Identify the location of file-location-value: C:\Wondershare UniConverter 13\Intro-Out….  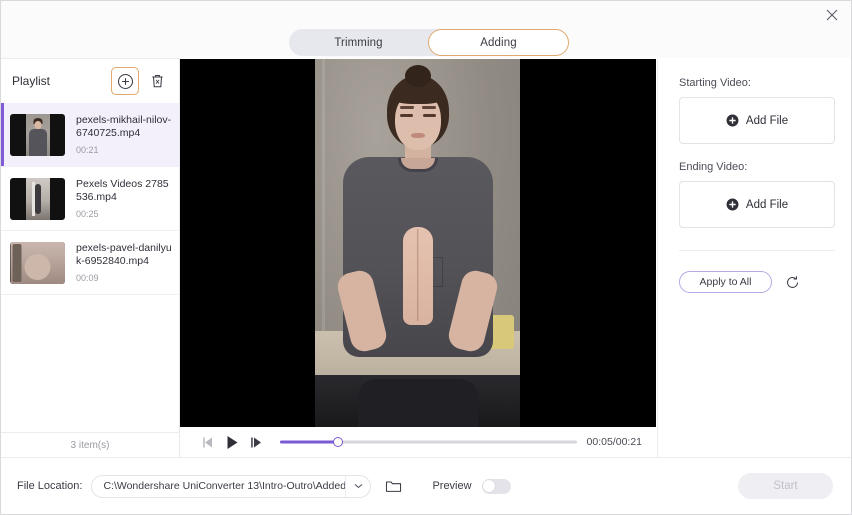
(224, 486).